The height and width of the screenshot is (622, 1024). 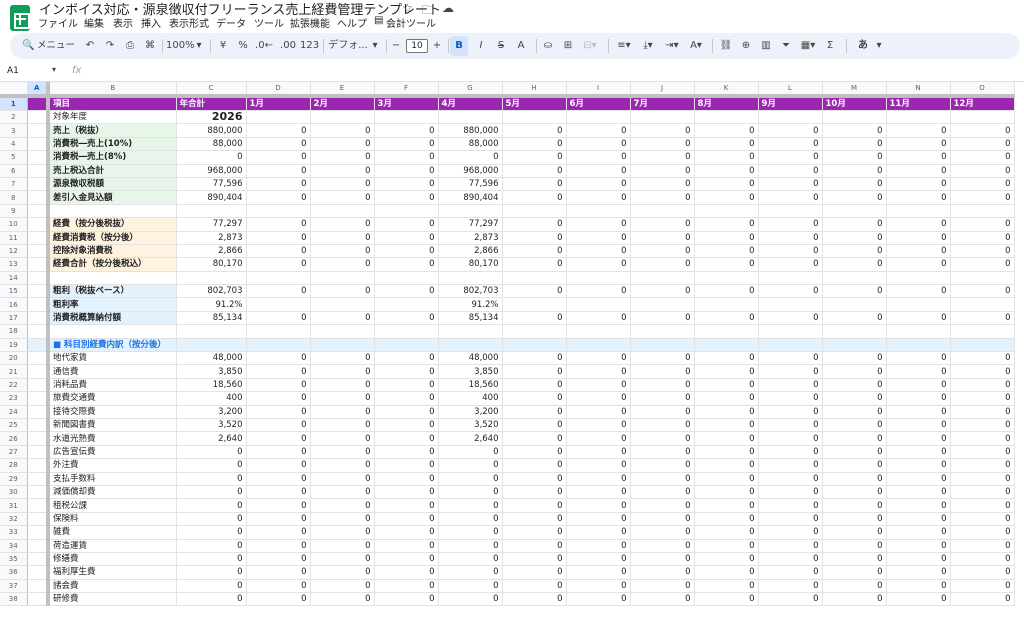 I want to click on row-header: 19, so click(x=14, y=345).